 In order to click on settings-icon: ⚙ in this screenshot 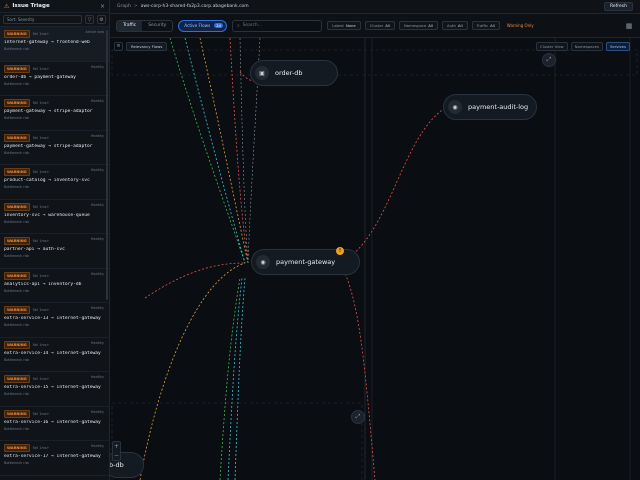, I will do `click(101, 19)`.